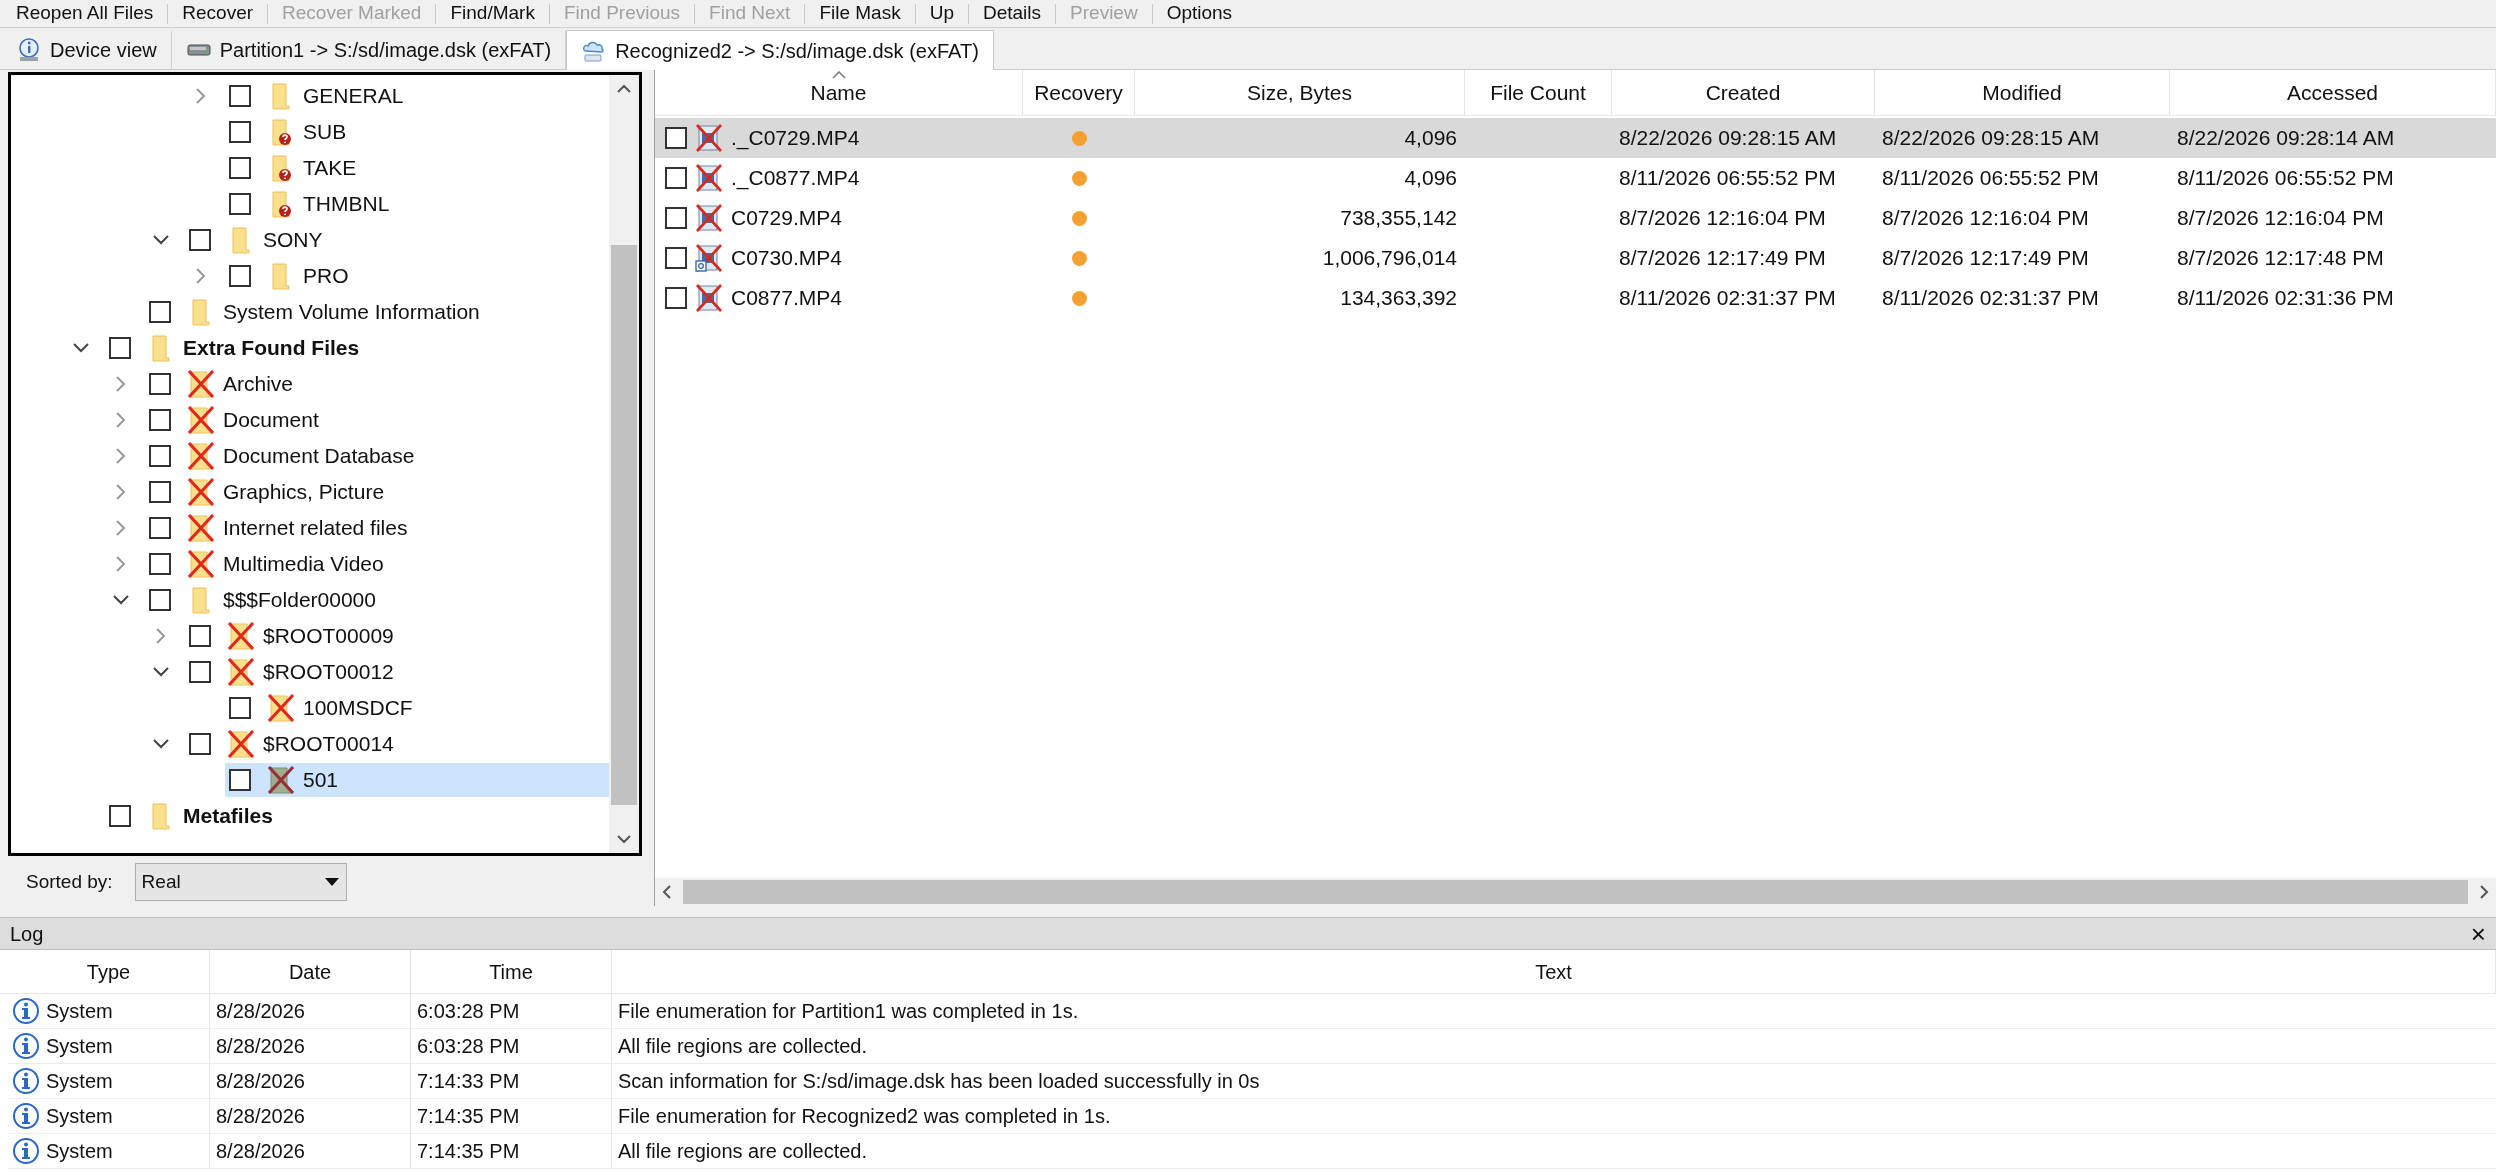 Image resolution: width=2496 pixels, height=1174 pixels. Describe the element at coordinates (1300, 92) in the screenshot. I see `column-header: Size, Bytes` at that location.